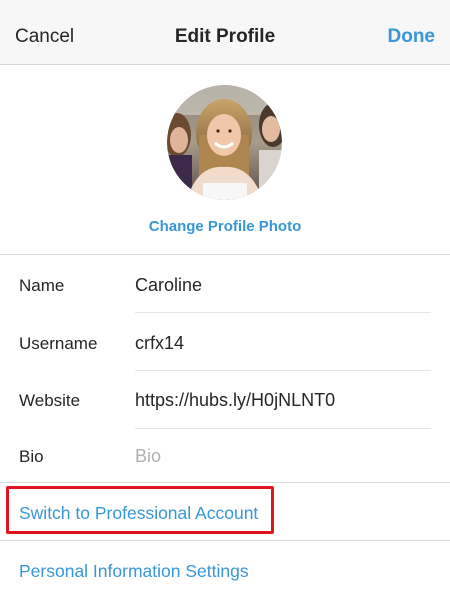 The width and height of the screenshot is (450, 607). What do you see at coordinates (140, 510) in the screenshot?
I see `highlight-annotation-box` at bounding box center [140, 510].